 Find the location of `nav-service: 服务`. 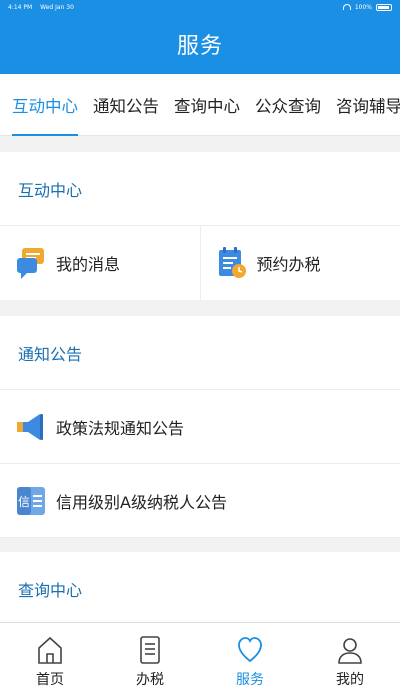

nav-service: 服务 is located at coordinates (250, 661).